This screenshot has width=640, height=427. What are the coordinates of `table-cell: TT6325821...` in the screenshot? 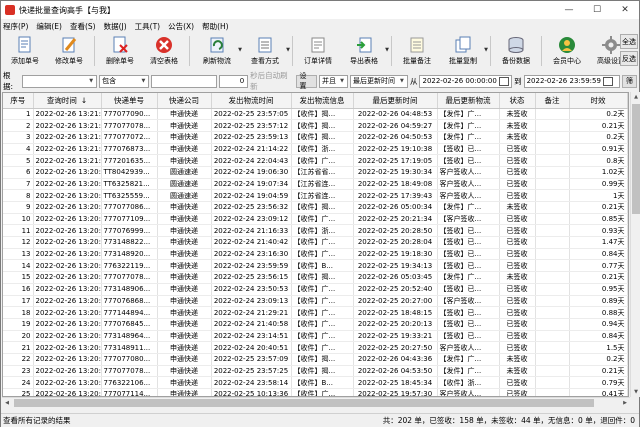 It's located at (129, 184).